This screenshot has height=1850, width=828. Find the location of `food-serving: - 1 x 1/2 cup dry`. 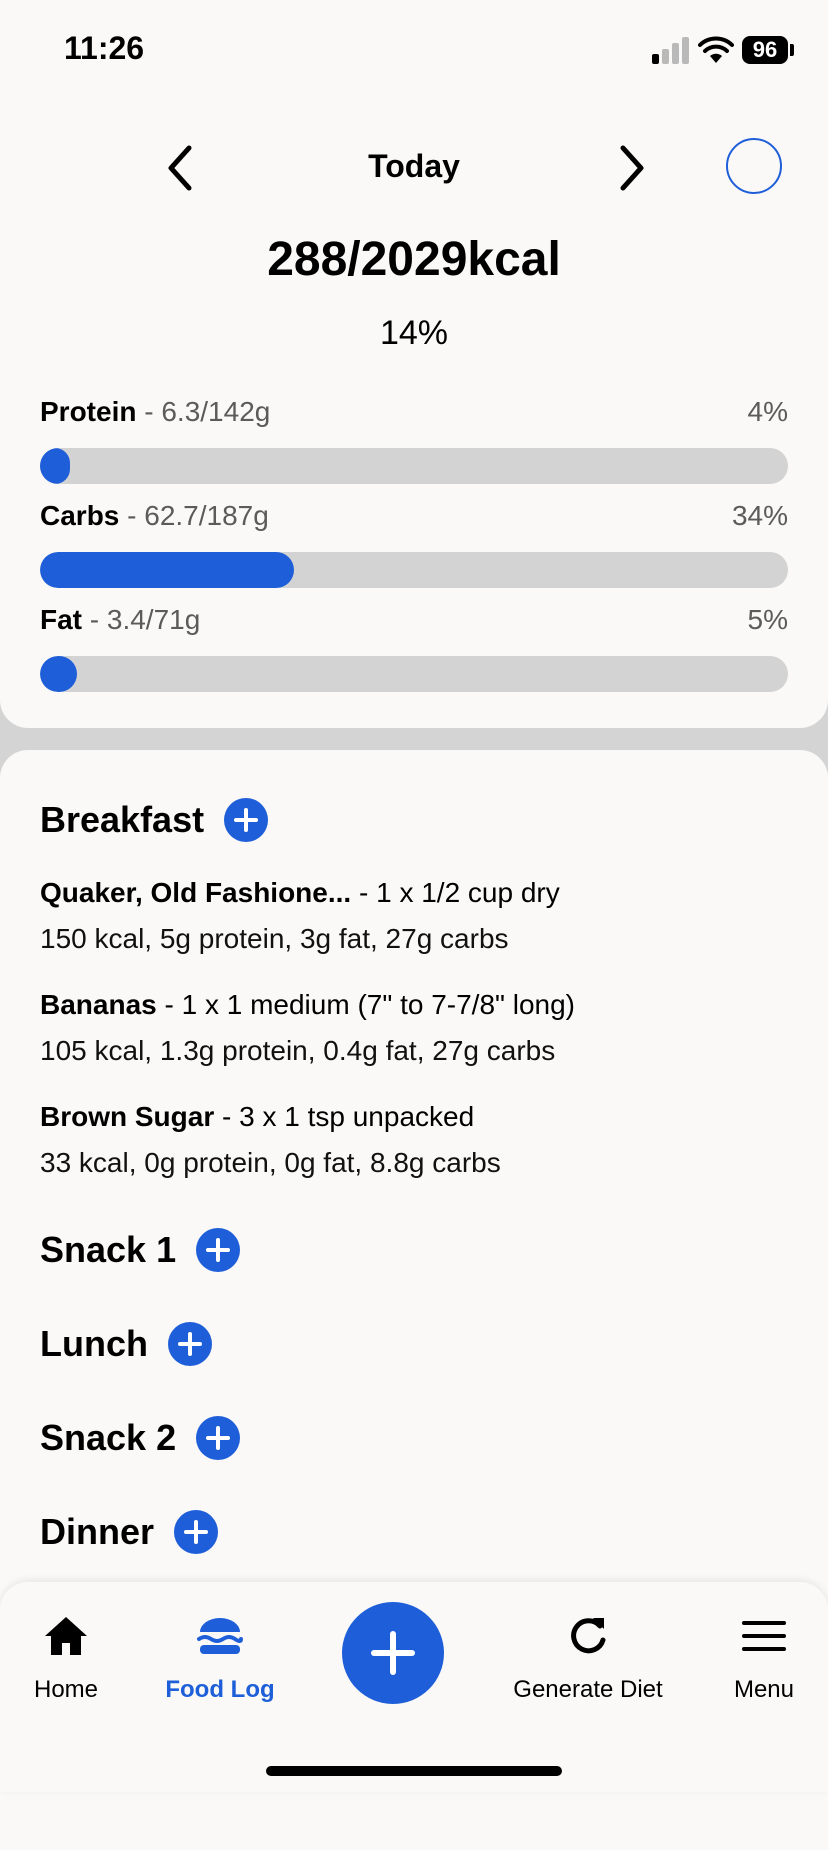

food-serving: - 1 x 1/2 cup dry is located at coordinates (455, 892).